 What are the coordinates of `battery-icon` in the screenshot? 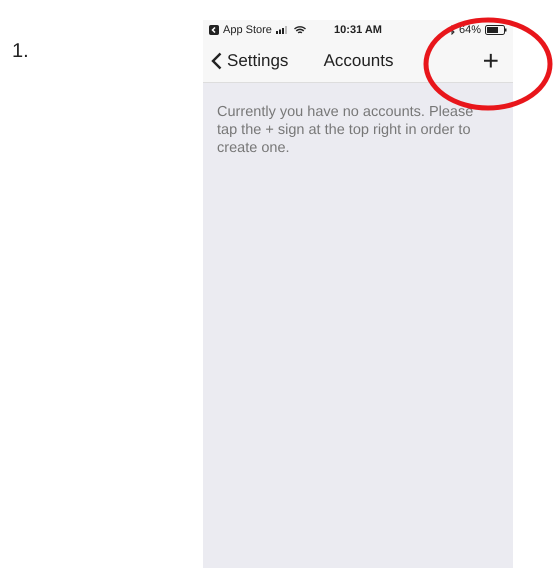 It's located at (495, 30).